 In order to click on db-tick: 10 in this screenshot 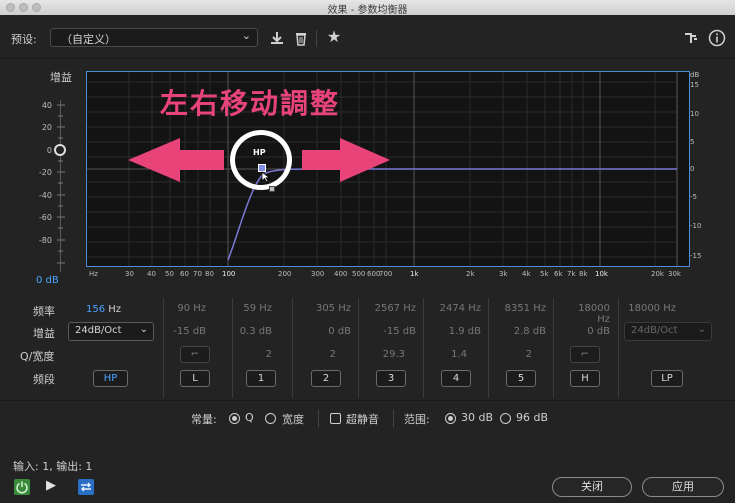, I will do `click(694, 114)`.